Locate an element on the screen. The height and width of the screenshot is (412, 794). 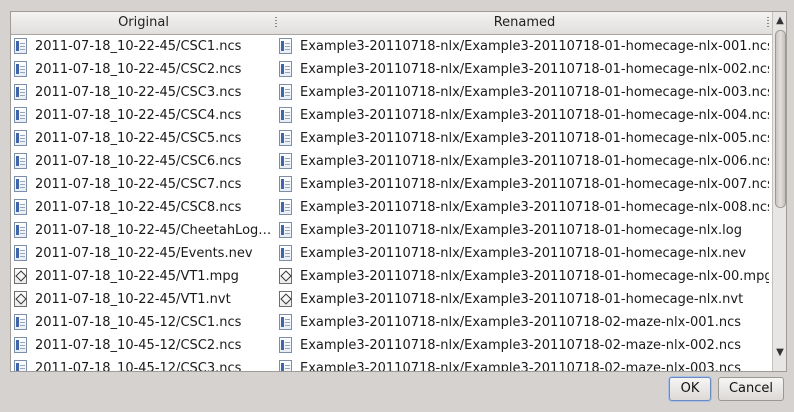
scroll-down-arrow-icon: ▼ is located at coordinates (779, 353).